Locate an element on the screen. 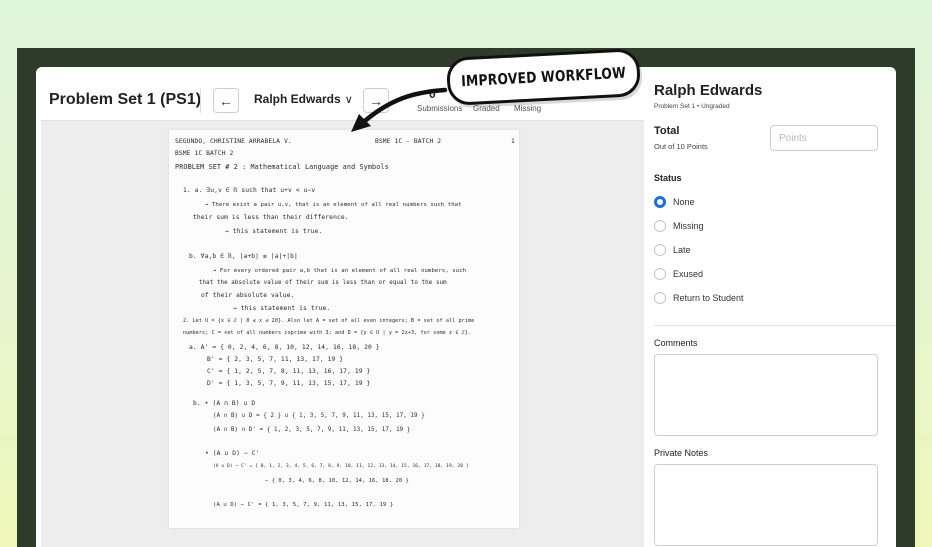 Image resolution: width=932 pixels, height=547 pixels. doc-line: SEGUNDO, CHRISTINE ARRABELA V. is located at coordinates (233, 141).